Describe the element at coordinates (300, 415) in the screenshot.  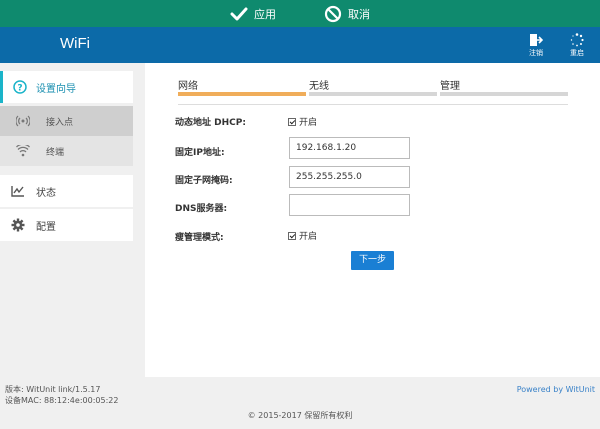
I see `copyright: © 2015-2017 保留所有权利` at that location.